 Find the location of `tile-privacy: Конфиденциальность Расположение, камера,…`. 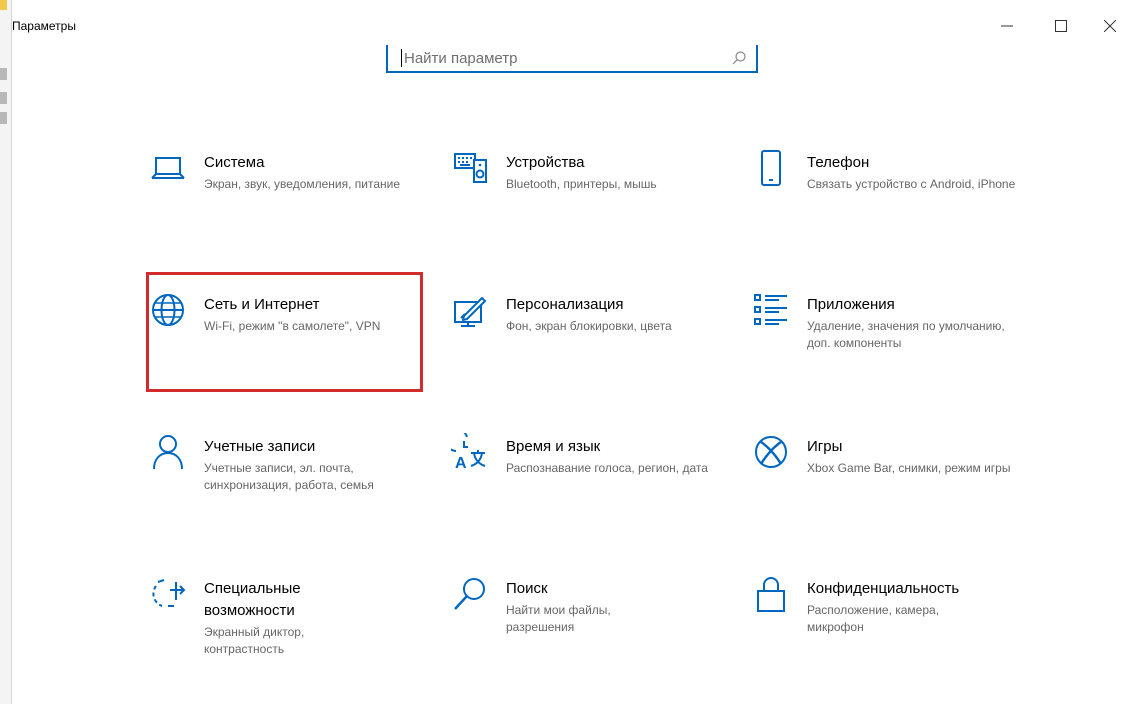

tile-privacy: Конфиденциальность Расположение, камера,… is located at coordinates (901, 634).